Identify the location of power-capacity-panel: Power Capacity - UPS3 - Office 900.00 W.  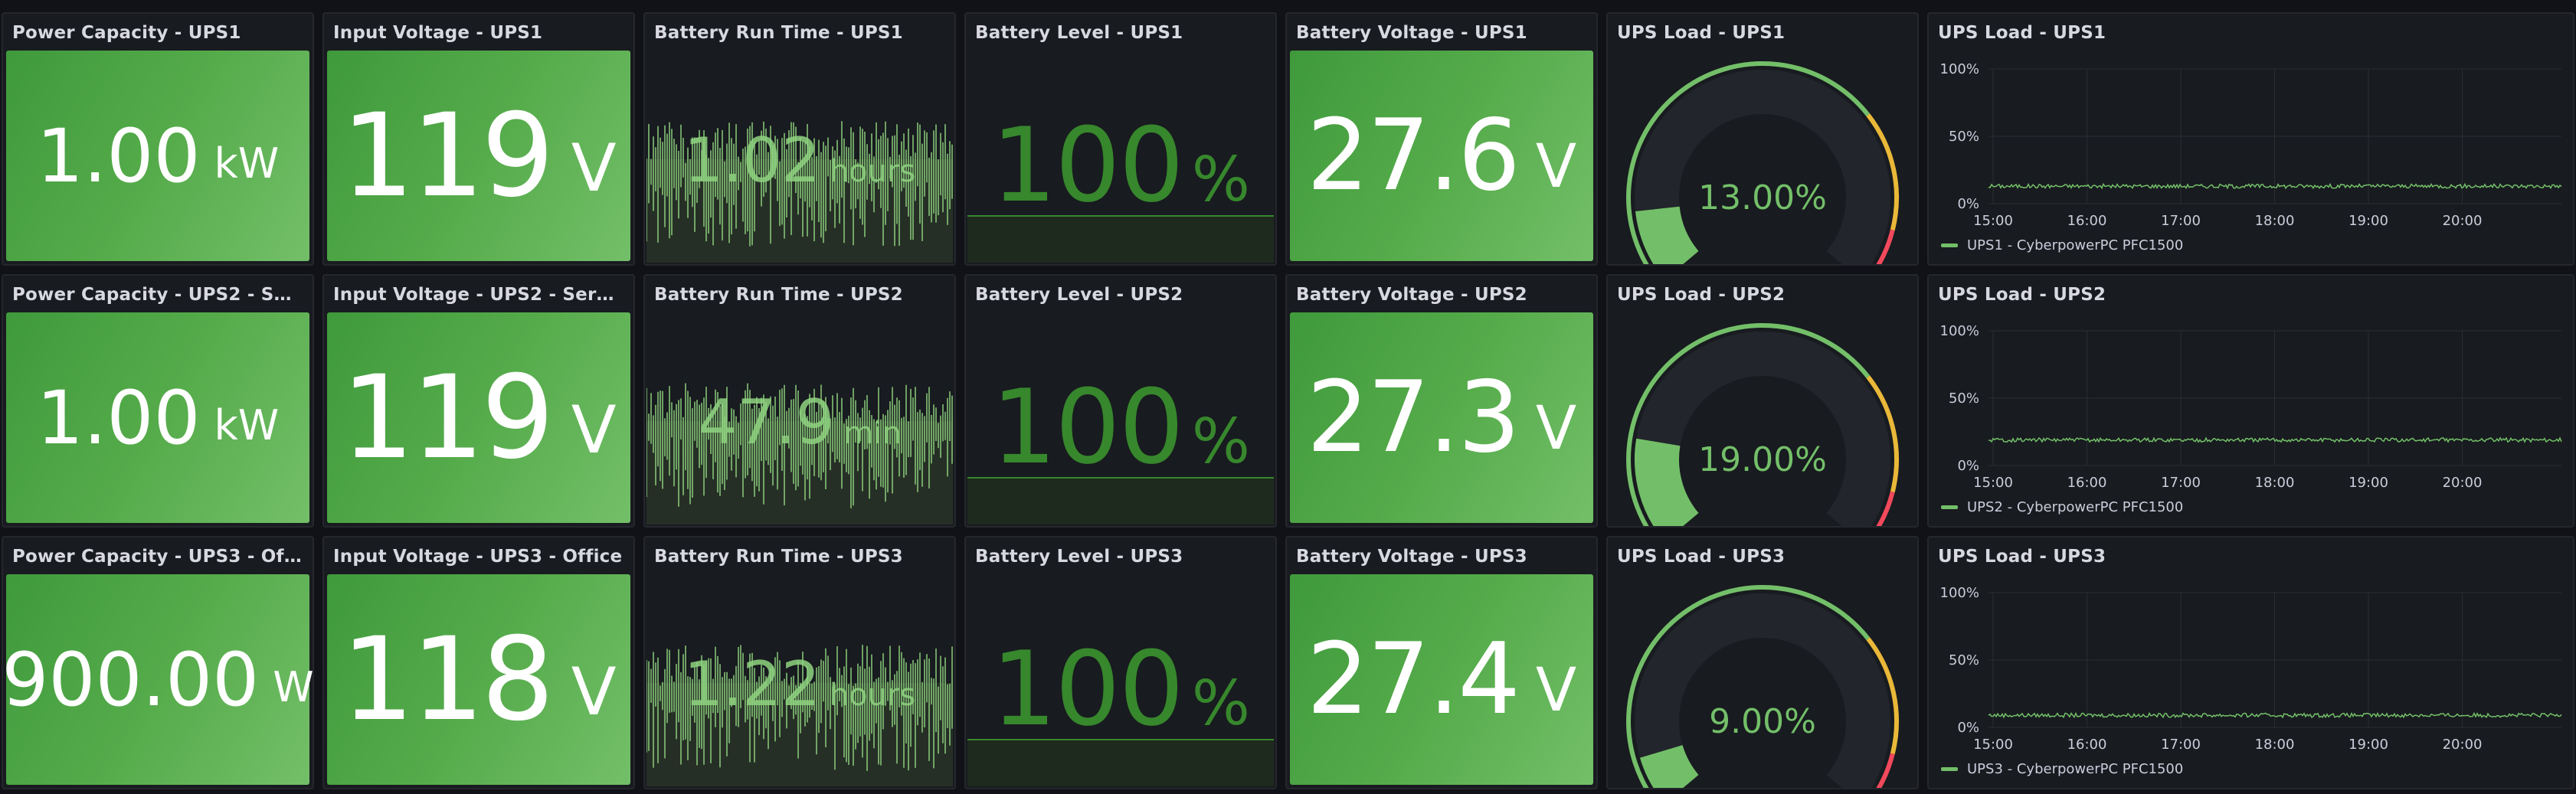
(158, 662).